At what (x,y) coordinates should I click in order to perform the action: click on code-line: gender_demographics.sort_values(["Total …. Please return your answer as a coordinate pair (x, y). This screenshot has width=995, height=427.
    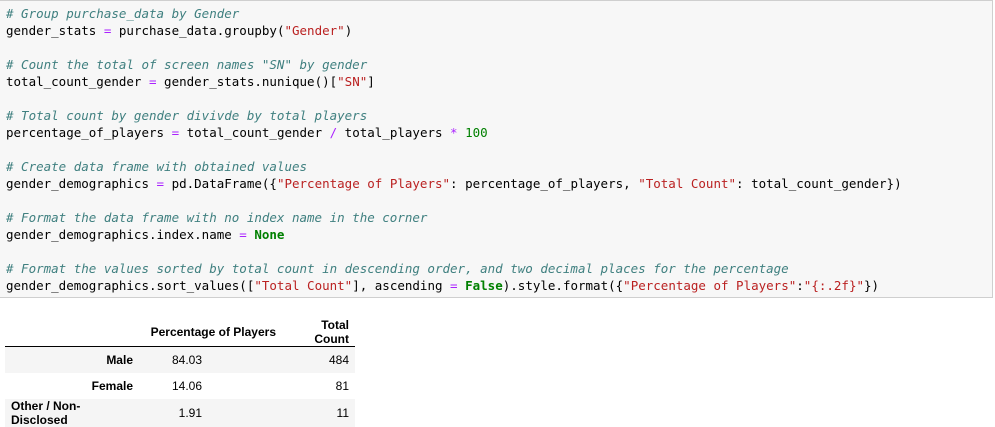
    Looking at the image, I should click on (454, 285).